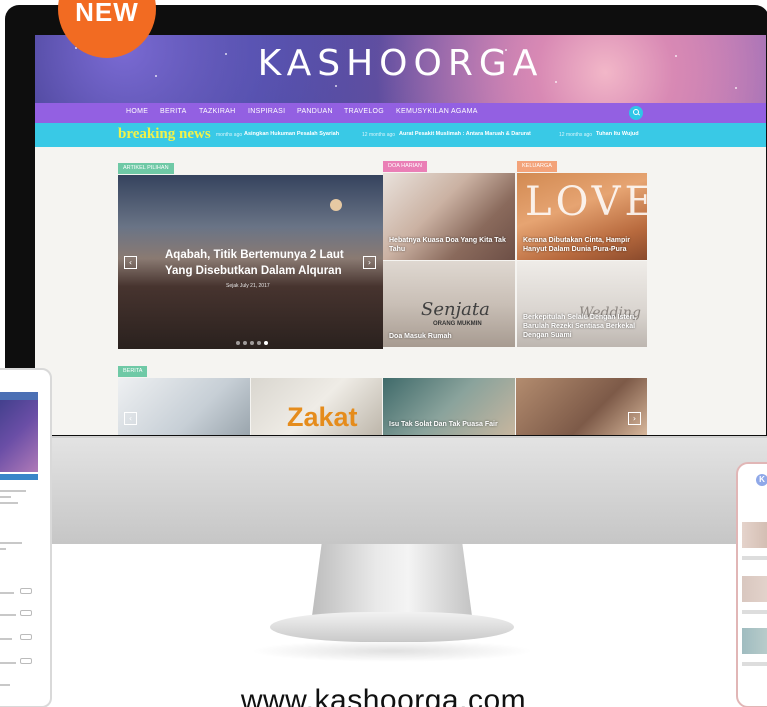 This screenshot has height=707, width=767. I want to click on imac-stand, so click(392, 580).